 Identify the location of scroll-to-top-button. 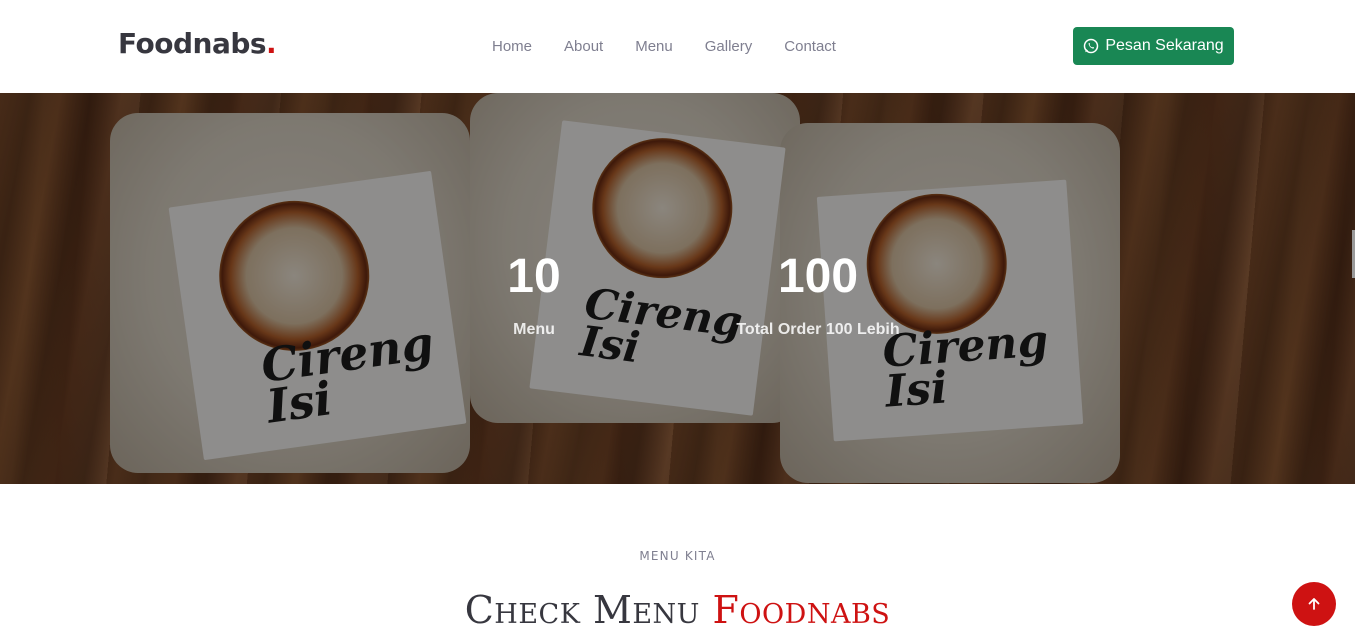
(1314, 604).